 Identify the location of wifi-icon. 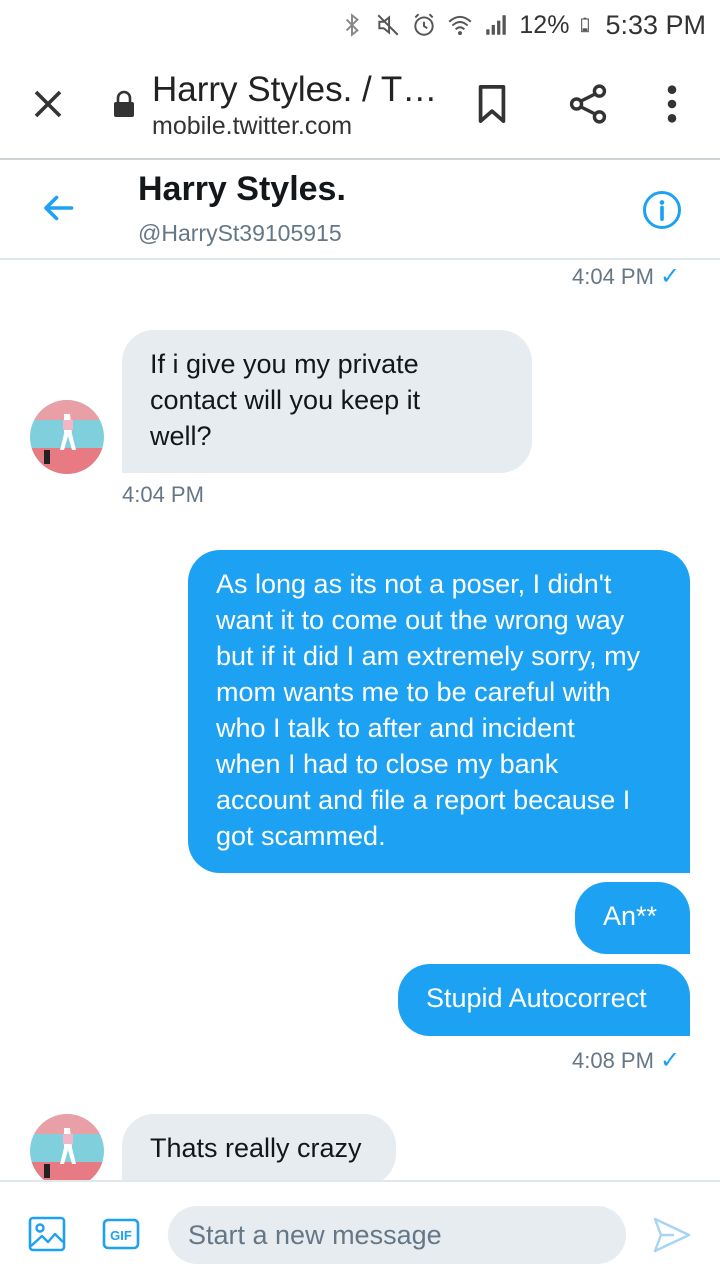
(460, 25).